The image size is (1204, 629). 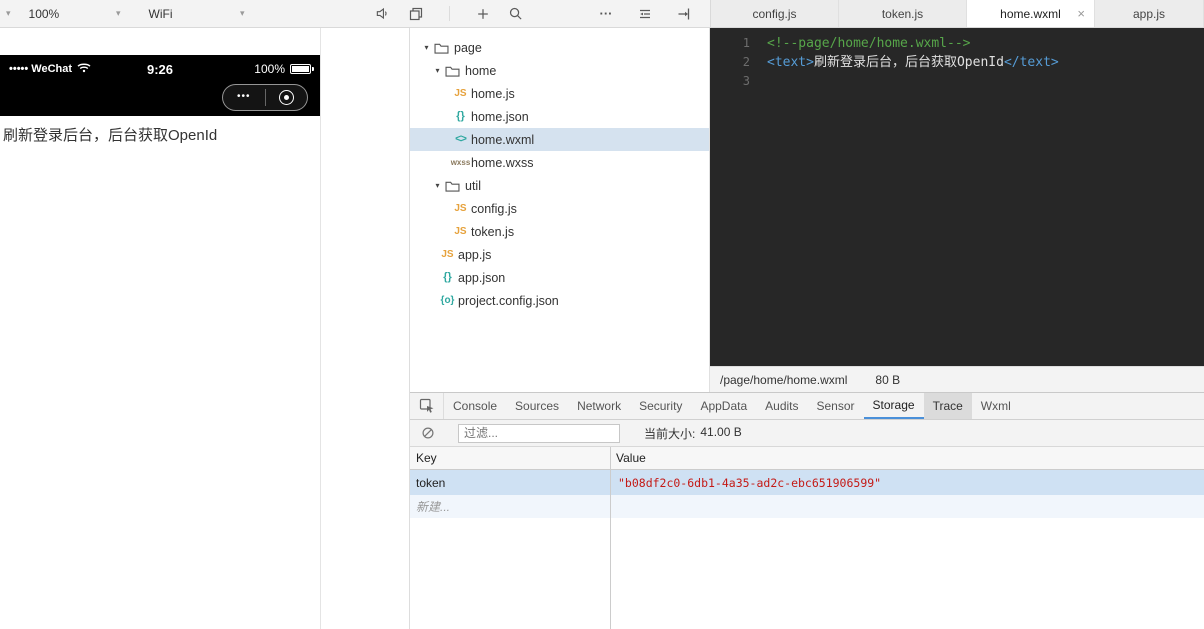 What do you see at coordinates (790, 62) in the screenshot?
I see `tag-token: <text>` at bounding box center [790, 62].